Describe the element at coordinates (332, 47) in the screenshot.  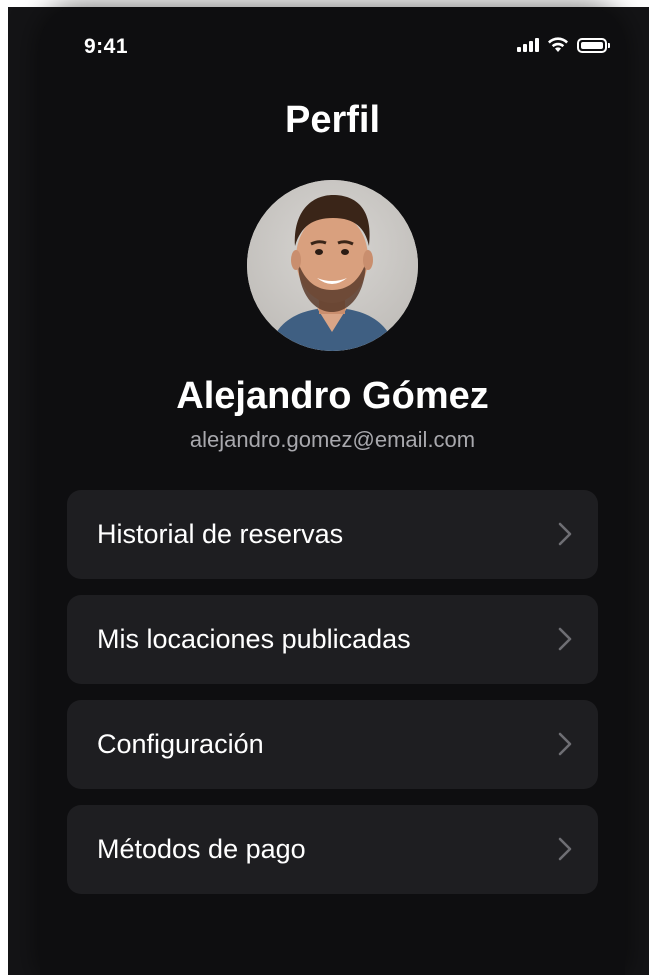
I see `status-bar: 9:41` at that location.